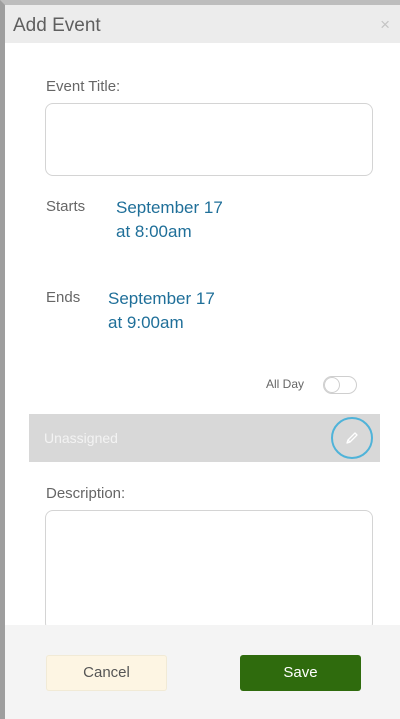 This screenshot has height=719, width=400. I want to click on start-datetime: September 17 at 8:00am, so click(169, 220).